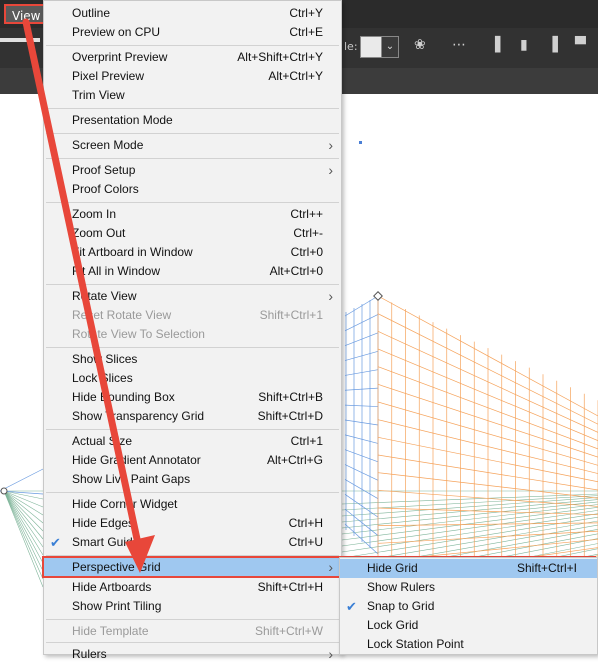 This screenshot has width=598, height=664. I want to click on style-dropdown: ⌄, so click(390, 47).